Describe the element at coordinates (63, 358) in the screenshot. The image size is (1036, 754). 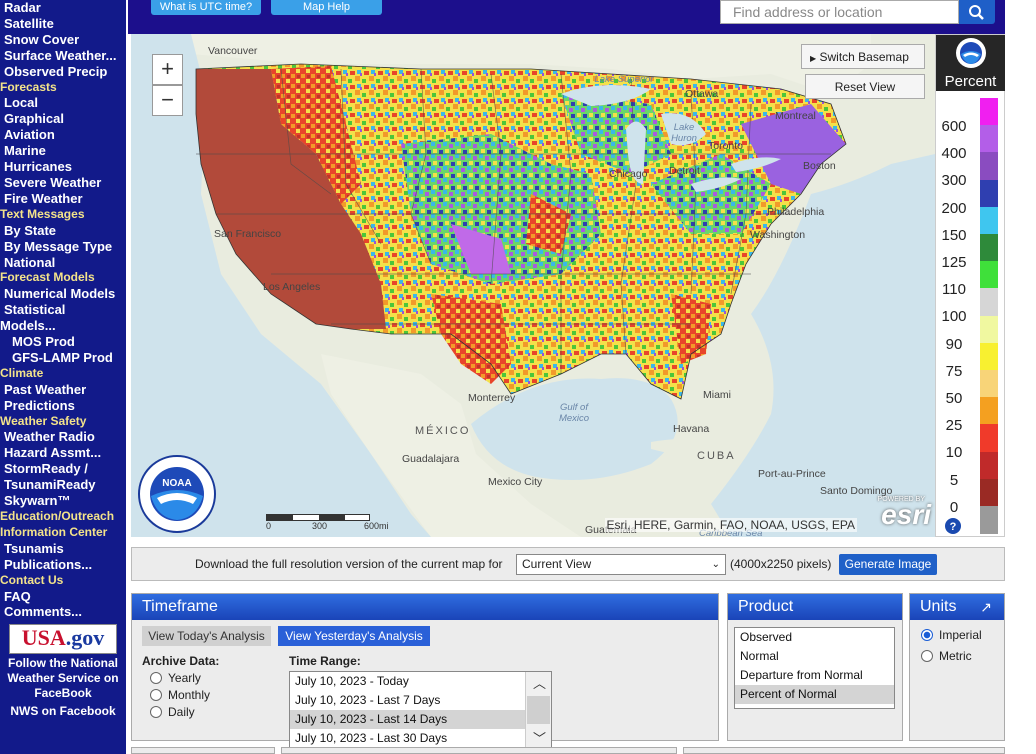
I see `sidebar-item: GFS-LAMP Prod` at that location.